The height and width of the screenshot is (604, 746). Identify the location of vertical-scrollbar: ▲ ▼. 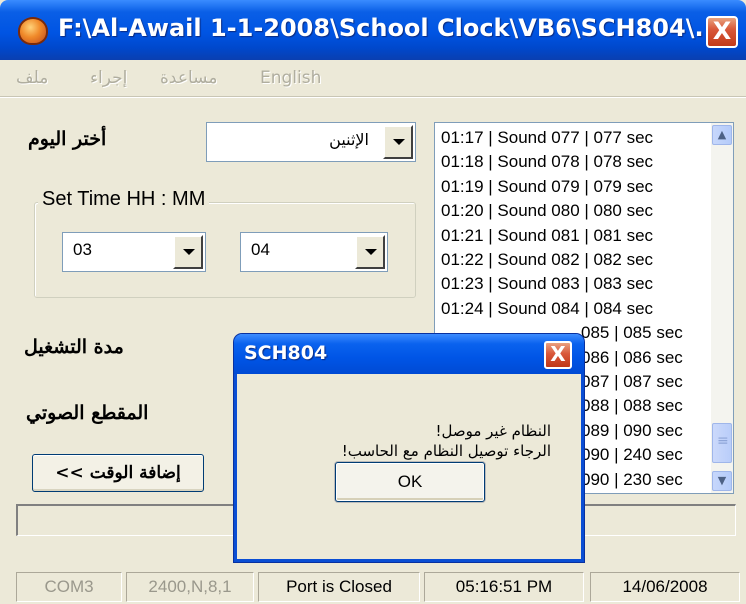
(722, 308).